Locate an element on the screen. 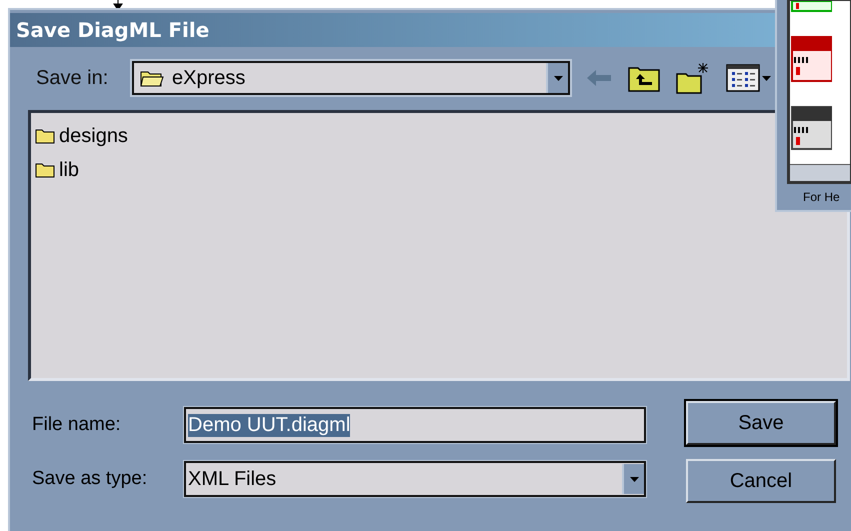  arrow-icon is located at coordinates (118, 5).